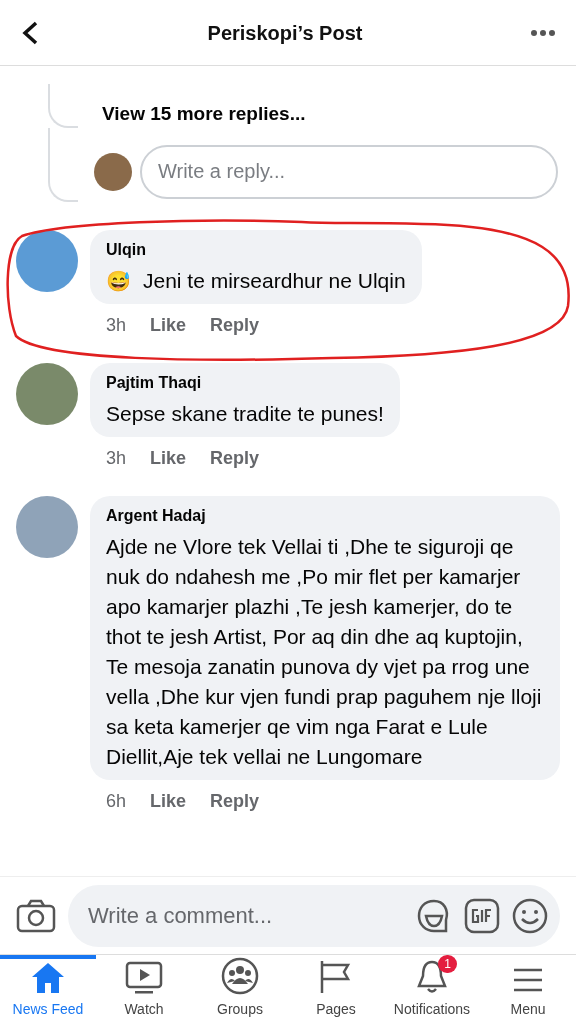  Describe the element at coordinates (116, 801) in the screenshot. I see `comment-time: 6h` at that location.